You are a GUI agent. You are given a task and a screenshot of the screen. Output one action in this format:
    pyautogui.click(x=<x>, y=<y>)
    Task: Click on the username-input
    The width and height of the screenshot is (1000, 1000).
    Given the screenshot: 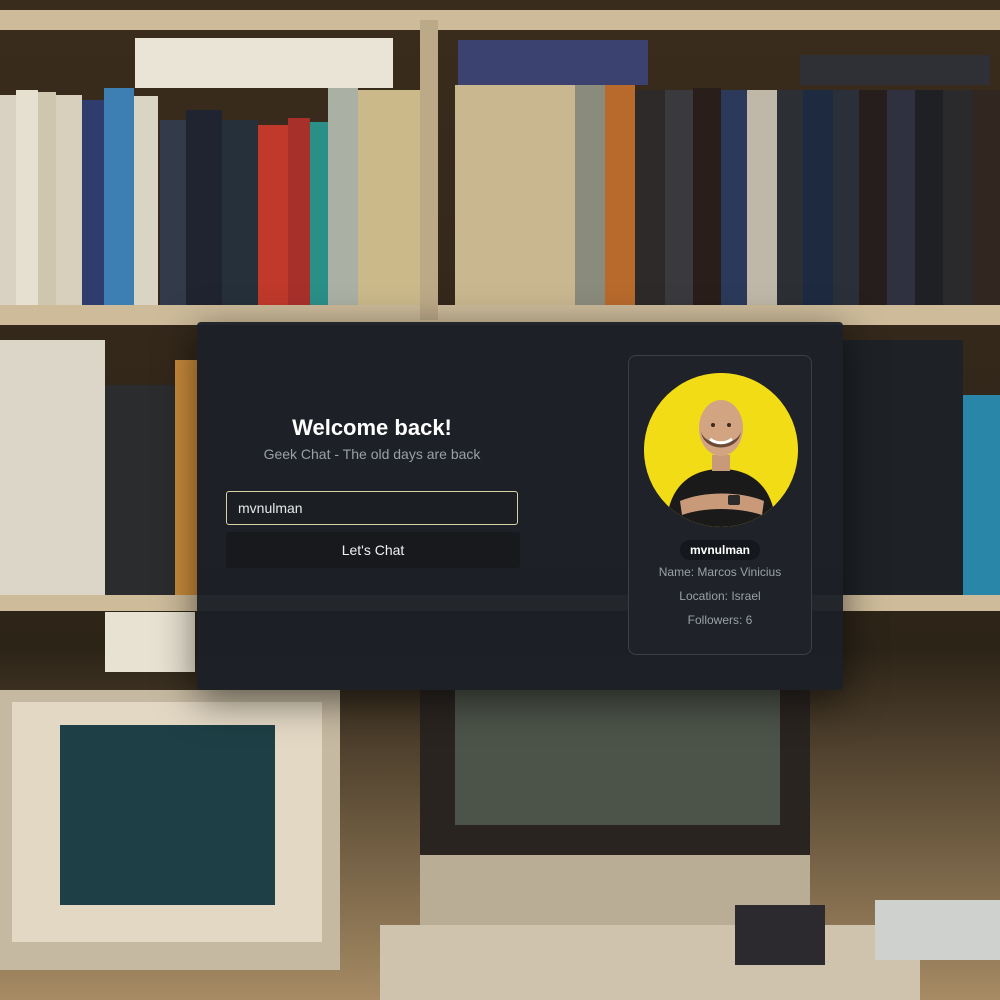 What is the action you would take?
    pyautogui.click(x=372, y=508)
    